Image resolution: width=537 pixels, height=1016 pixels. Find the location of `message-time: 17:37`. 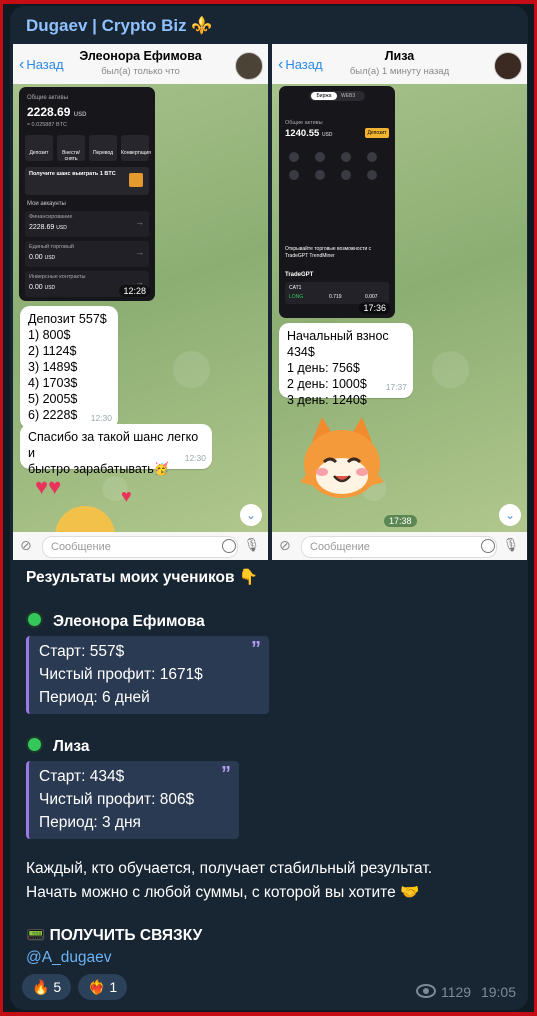

message-time: 17:37 is located at coordinates (396, 387).